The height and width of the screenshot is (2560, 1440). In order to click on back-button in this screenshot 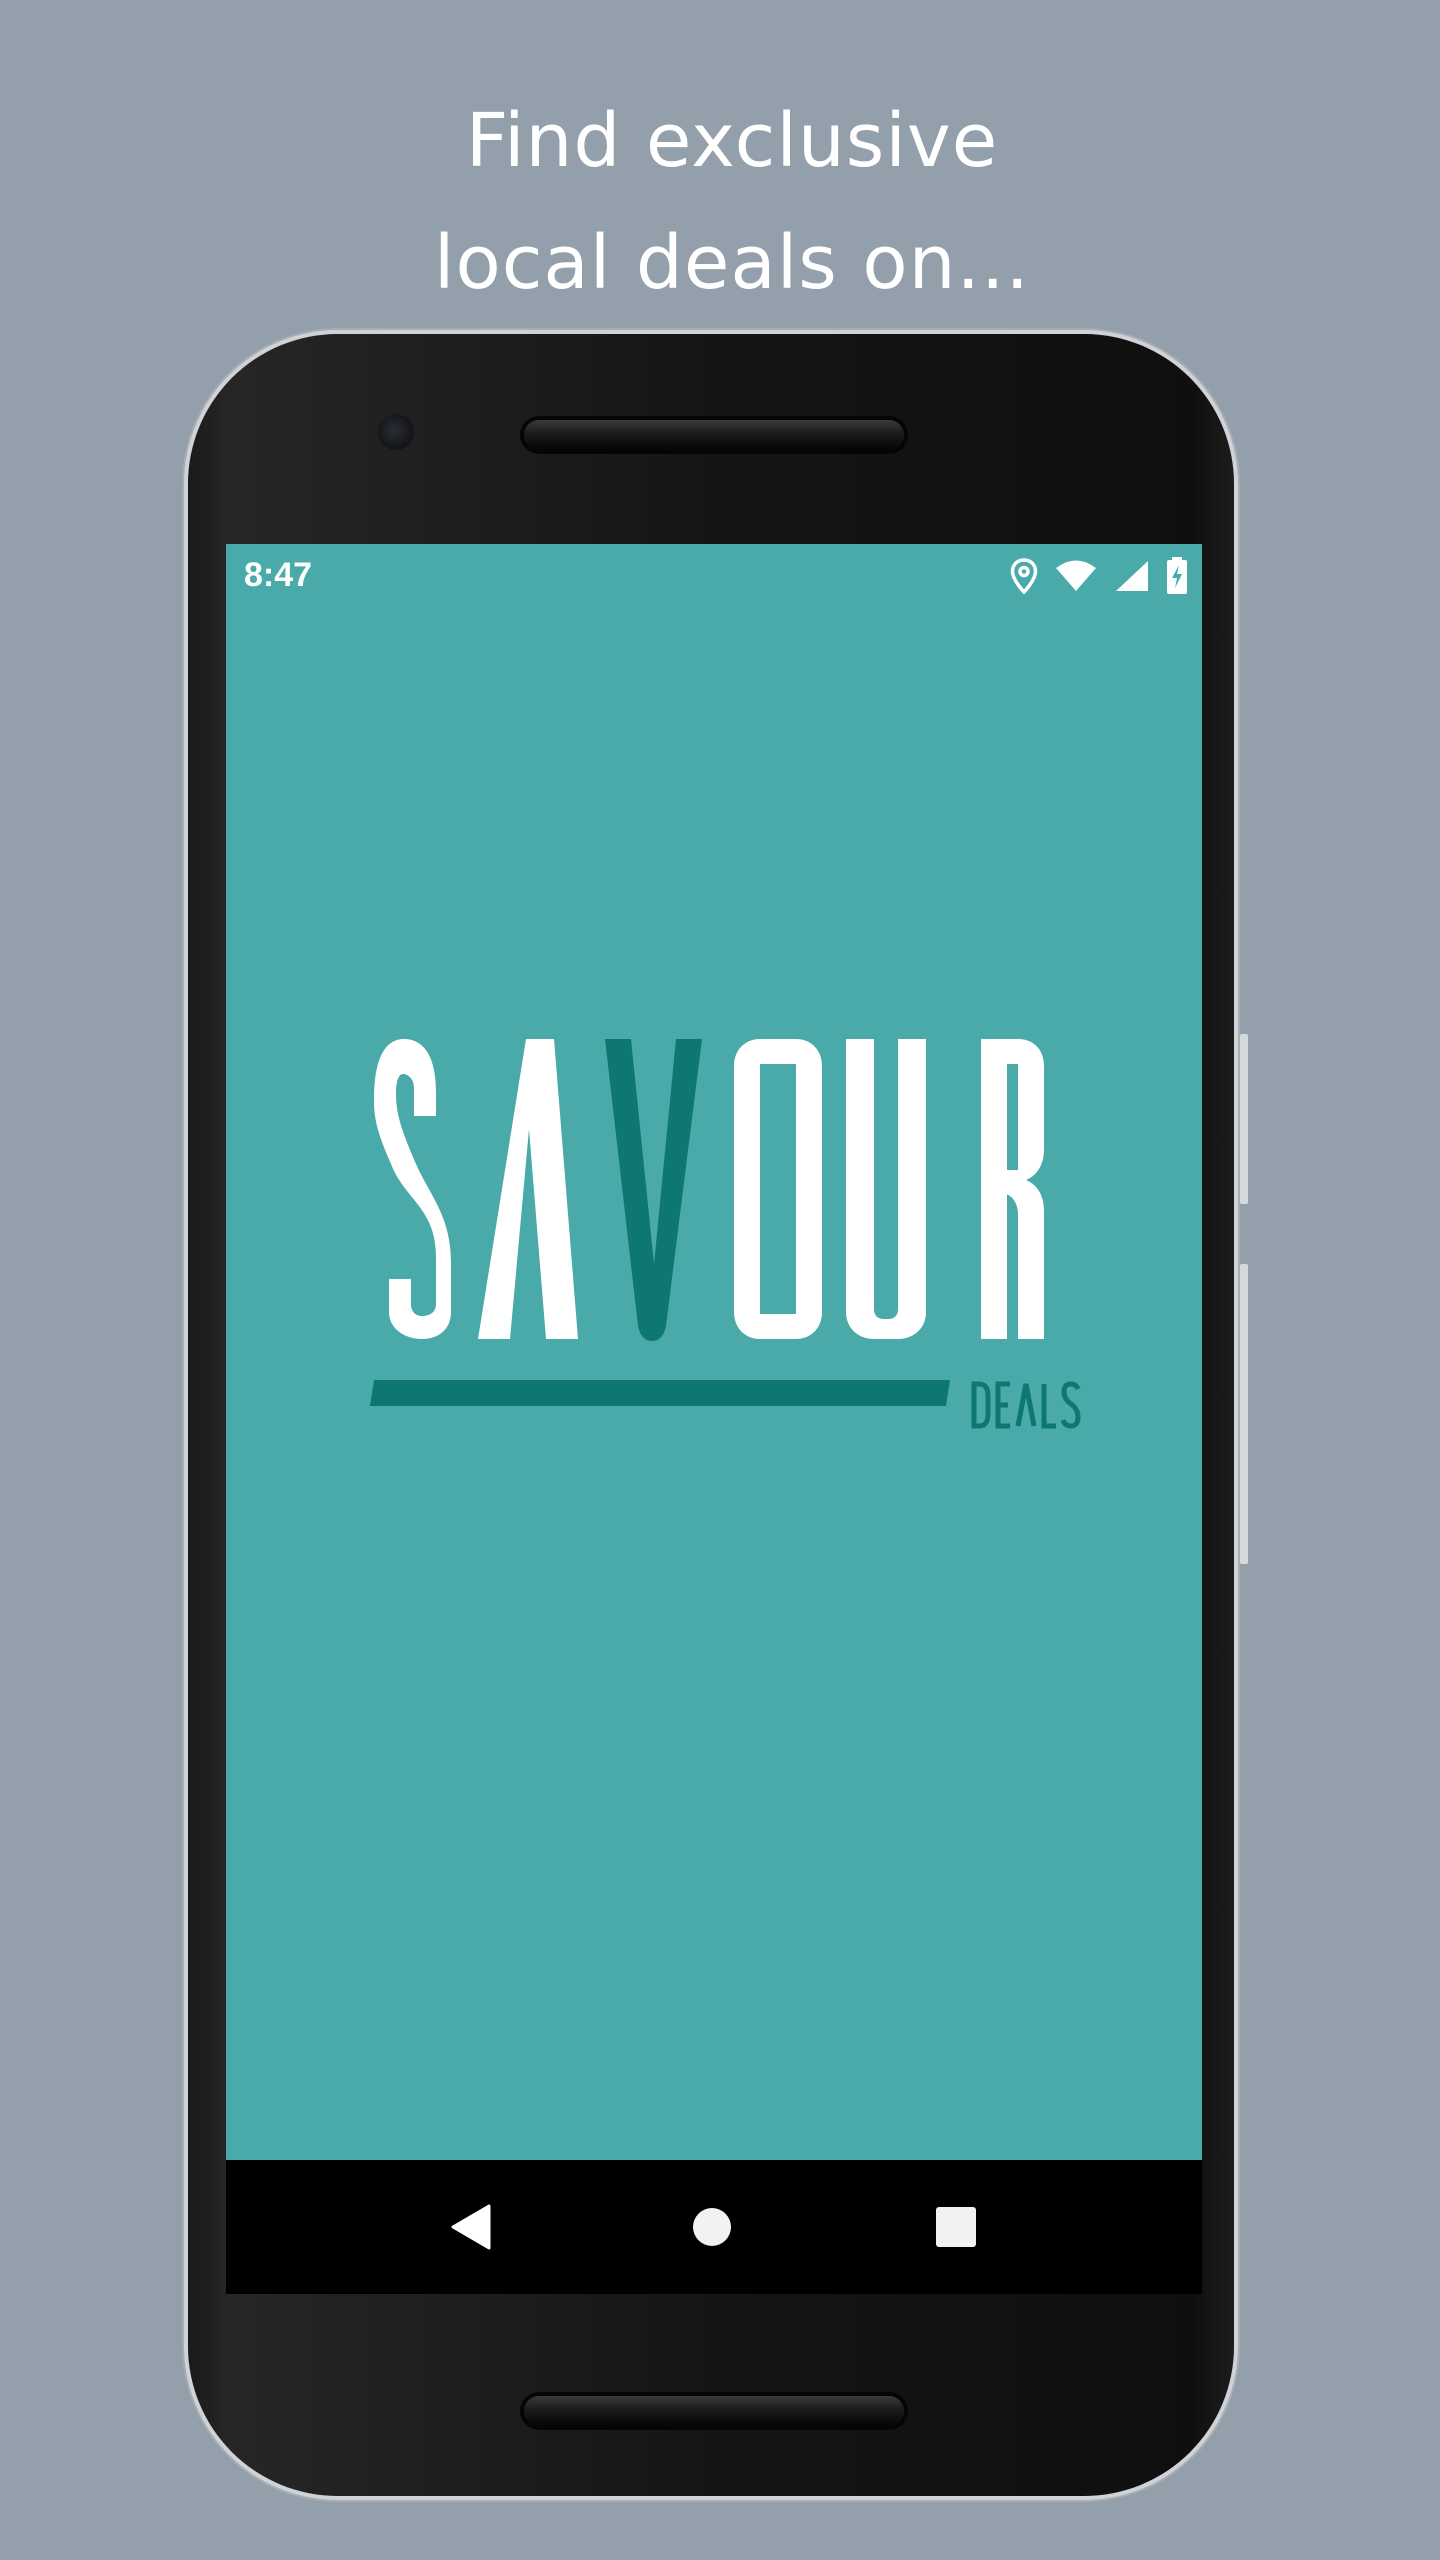, I will do `click(471, 2227)`.